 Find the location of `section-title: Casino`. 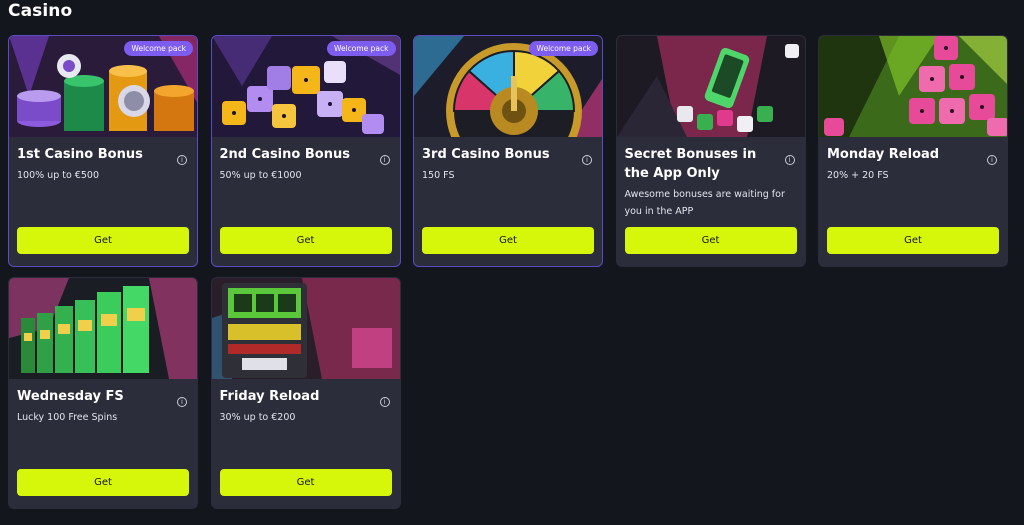

section-title: Casino is located at coordinates (40, 11).